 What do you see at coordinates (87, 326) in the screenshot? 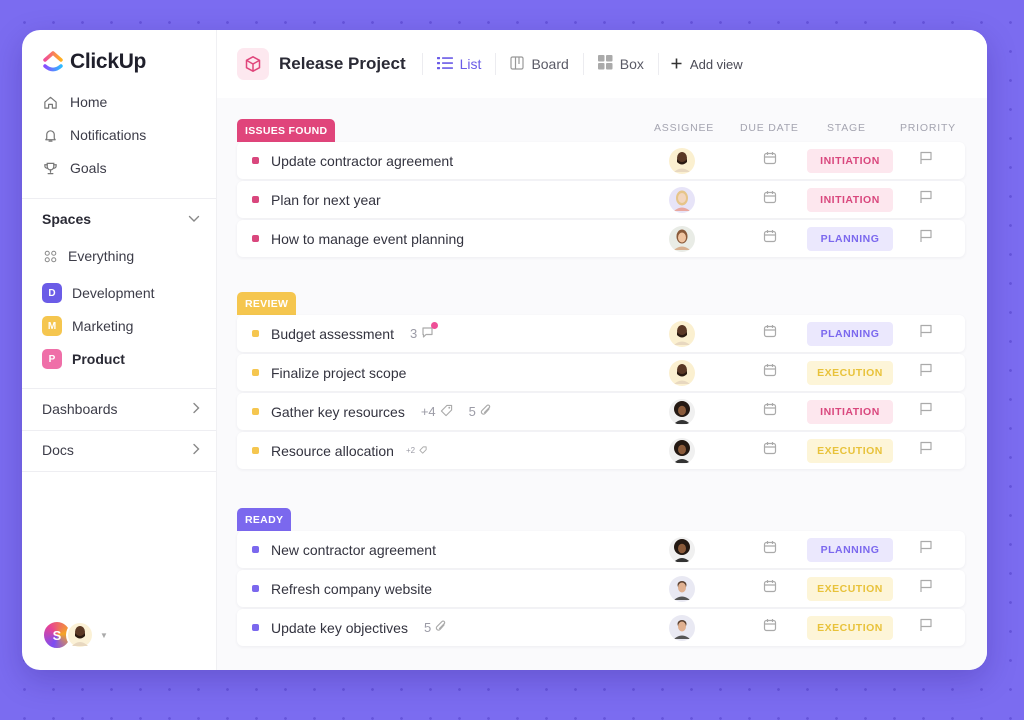
I see `sidebar-space-marketing: M Marketing` at bounding box center [87, 326].